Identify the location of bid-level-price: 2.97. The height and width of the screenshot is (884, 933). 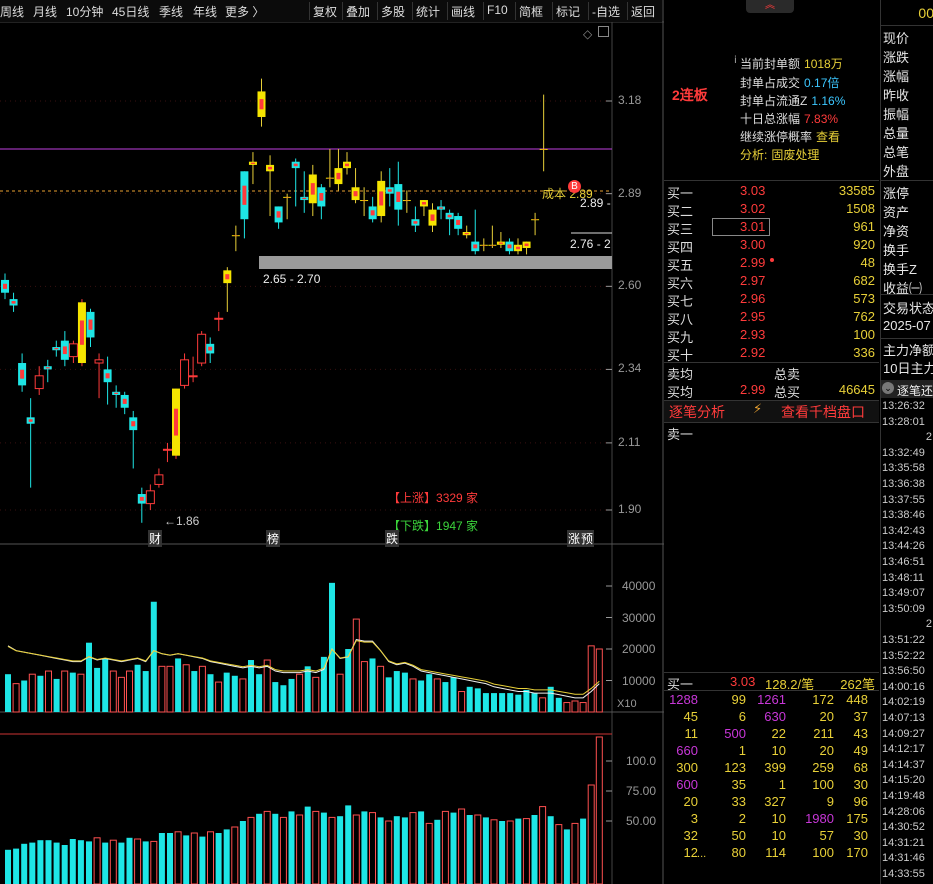
(752, 280).